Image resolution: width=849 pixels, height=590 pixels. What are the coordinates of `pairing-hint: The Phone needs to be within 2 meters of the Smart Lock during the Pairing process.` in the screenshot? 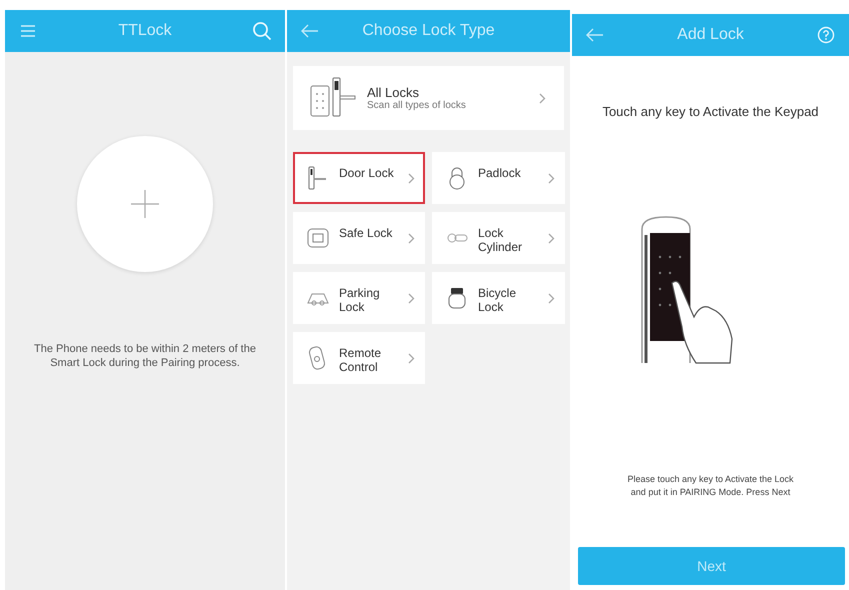 It's located at (145, 356).